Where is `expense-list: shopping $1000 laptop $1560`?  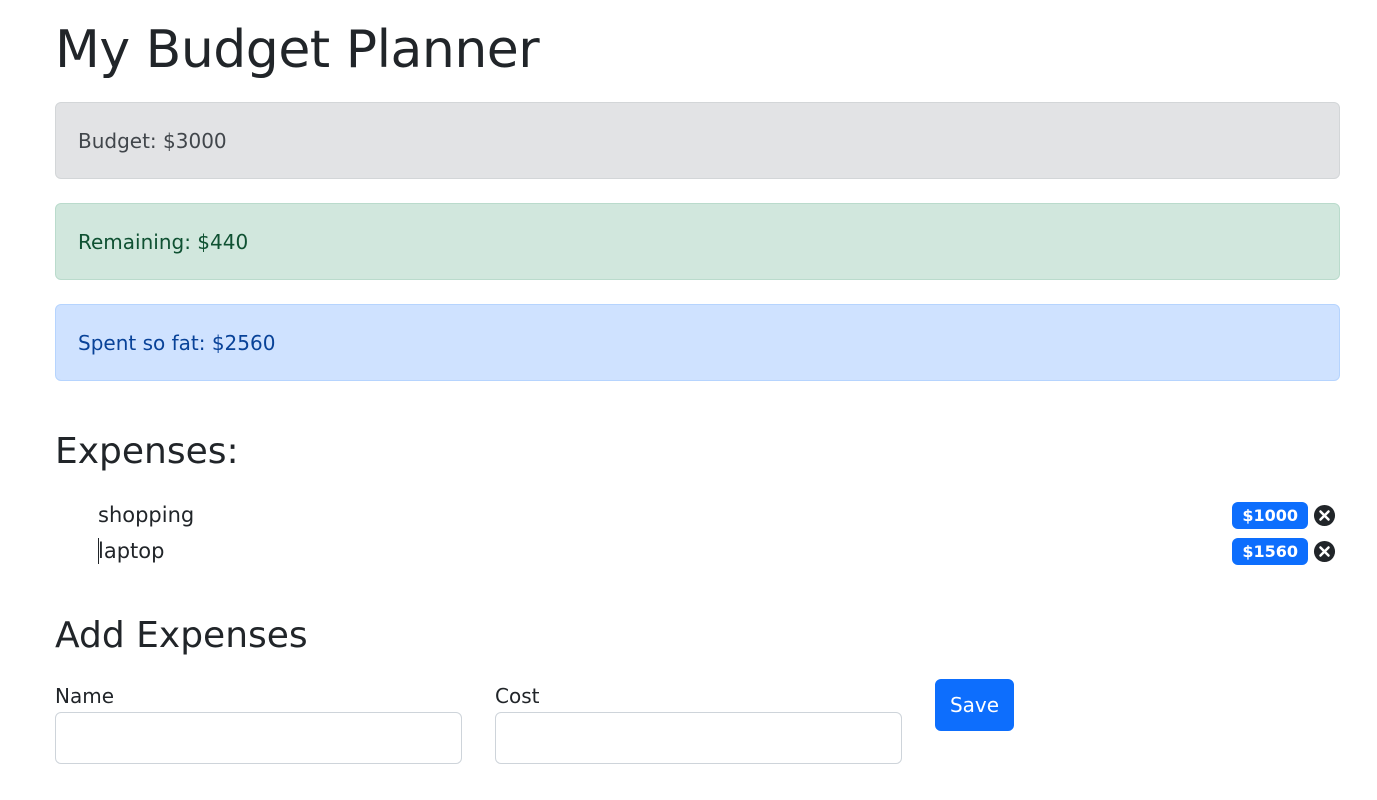
expense-list: shopping $1000 laptop $1560 is located at coordinates (697, 533).